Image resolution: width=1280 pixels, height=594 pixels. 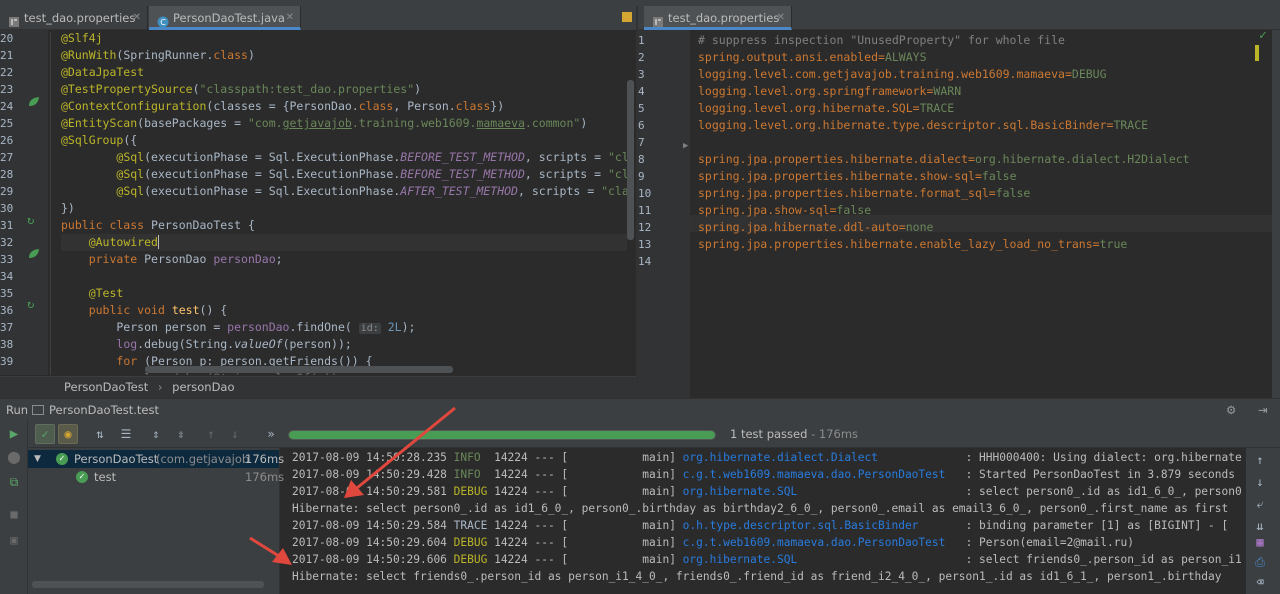 I want to click on annotation-arrows, so click(x=352, y=485).